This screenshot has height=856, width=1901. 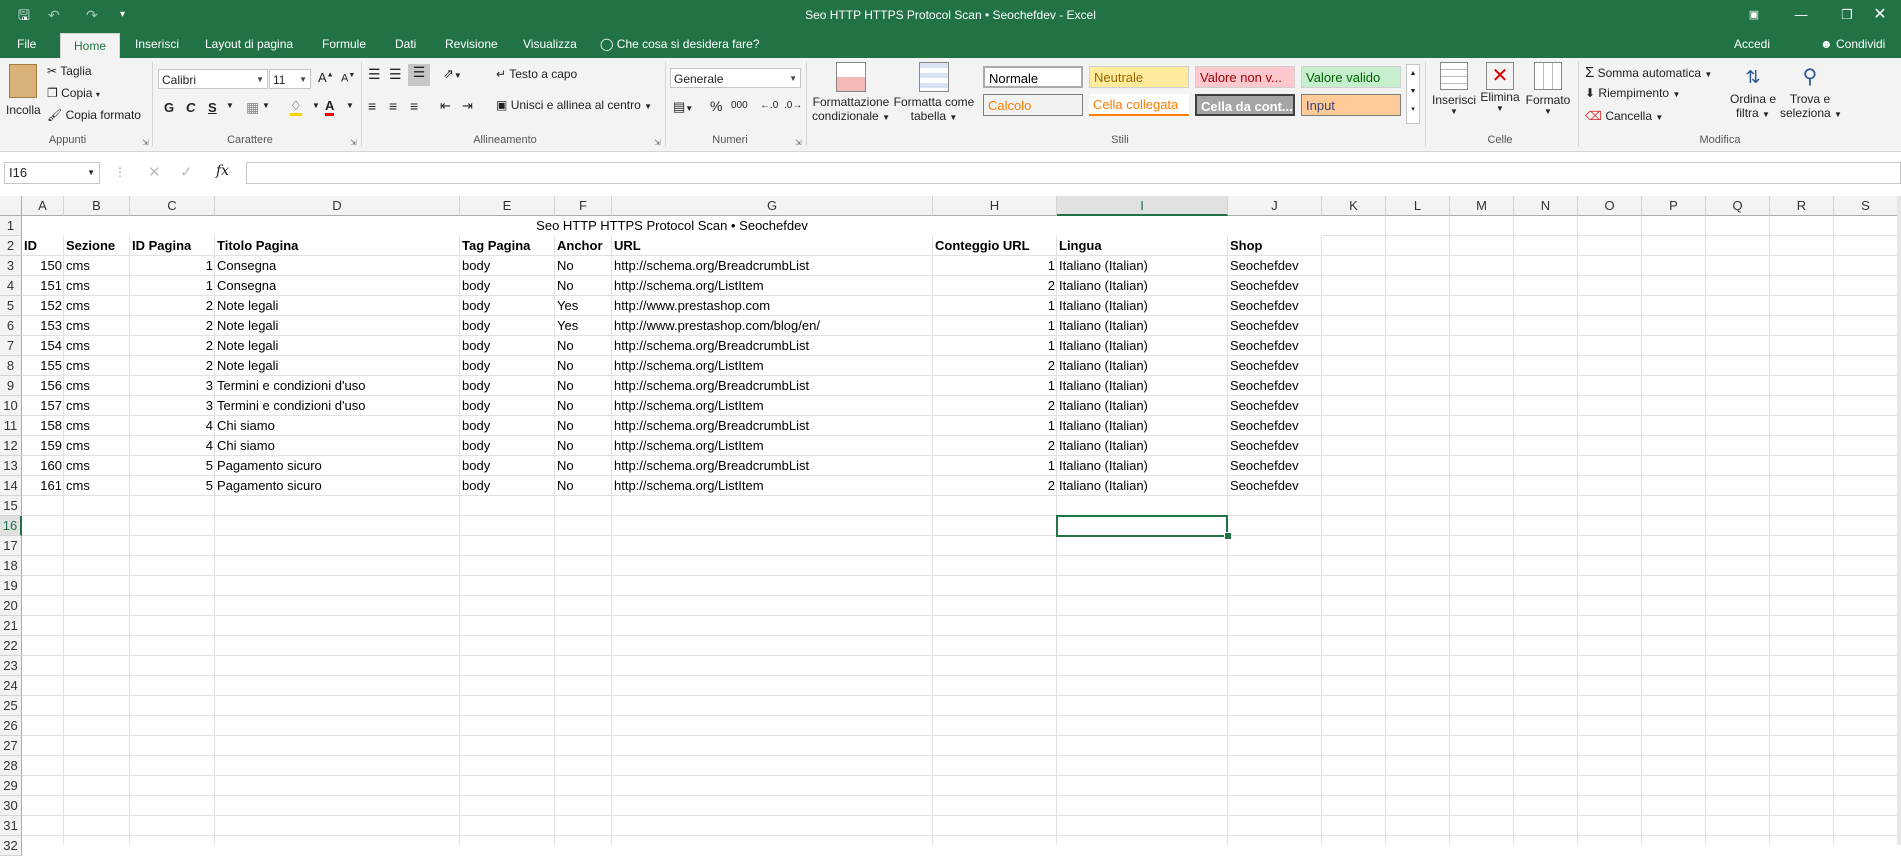 What do you see at coordinates (536, 74) in the screenshot?
I see `wrap-text-button: ↵ Testo a capo` at bounding box center [536, 74].